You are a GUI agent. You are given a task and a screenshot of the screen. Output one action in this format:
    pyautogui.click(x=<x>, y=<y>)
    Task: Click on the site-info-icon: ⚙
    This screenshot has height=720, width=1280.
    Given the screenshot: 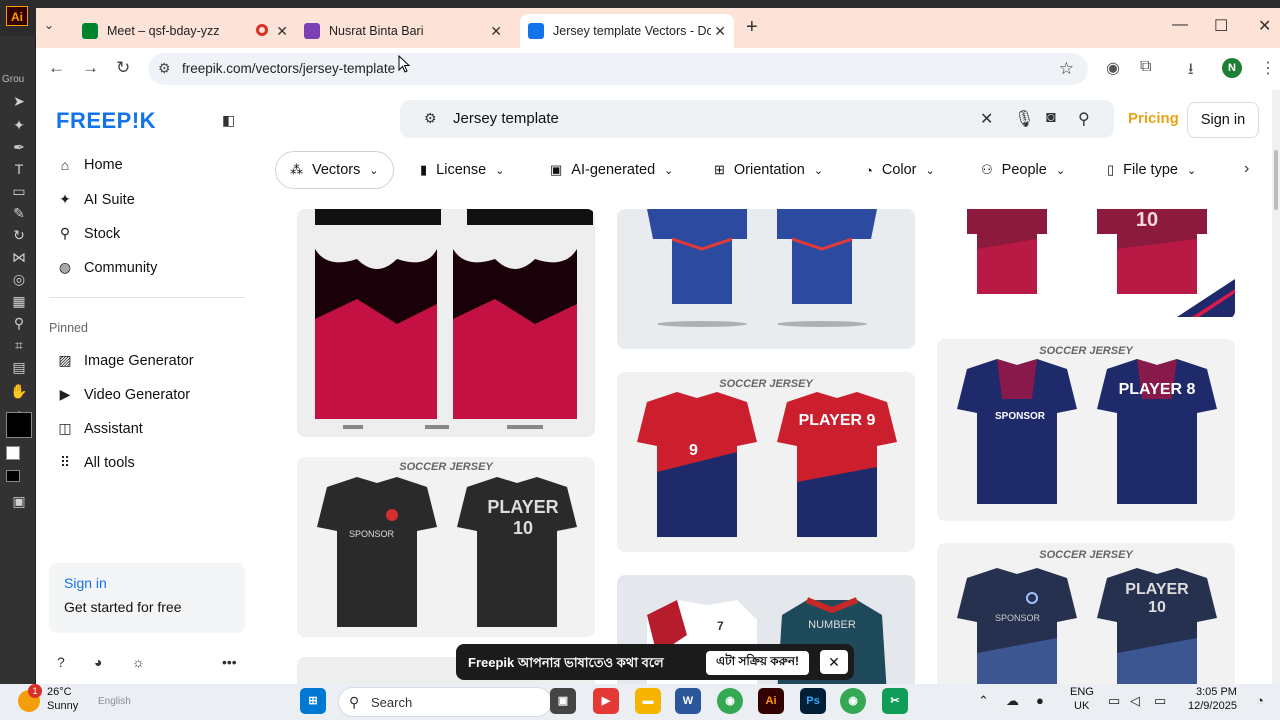 What is the action you would take?
    pyautogui.click(x=164, y=68)
    